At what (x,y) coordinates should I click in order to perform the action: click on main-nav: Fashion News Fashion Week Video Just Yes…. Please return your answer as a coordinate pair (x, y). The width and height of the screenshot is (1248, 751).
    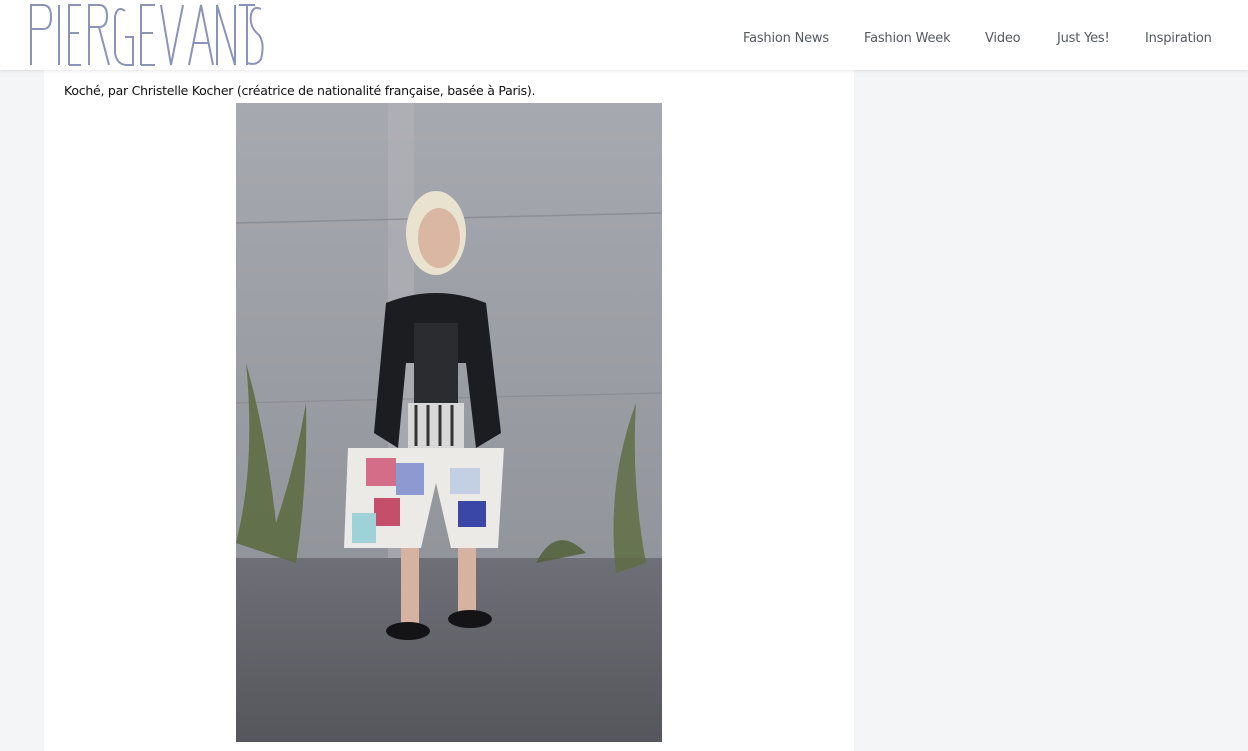
    Looking at the image, I should click on (624, 35).